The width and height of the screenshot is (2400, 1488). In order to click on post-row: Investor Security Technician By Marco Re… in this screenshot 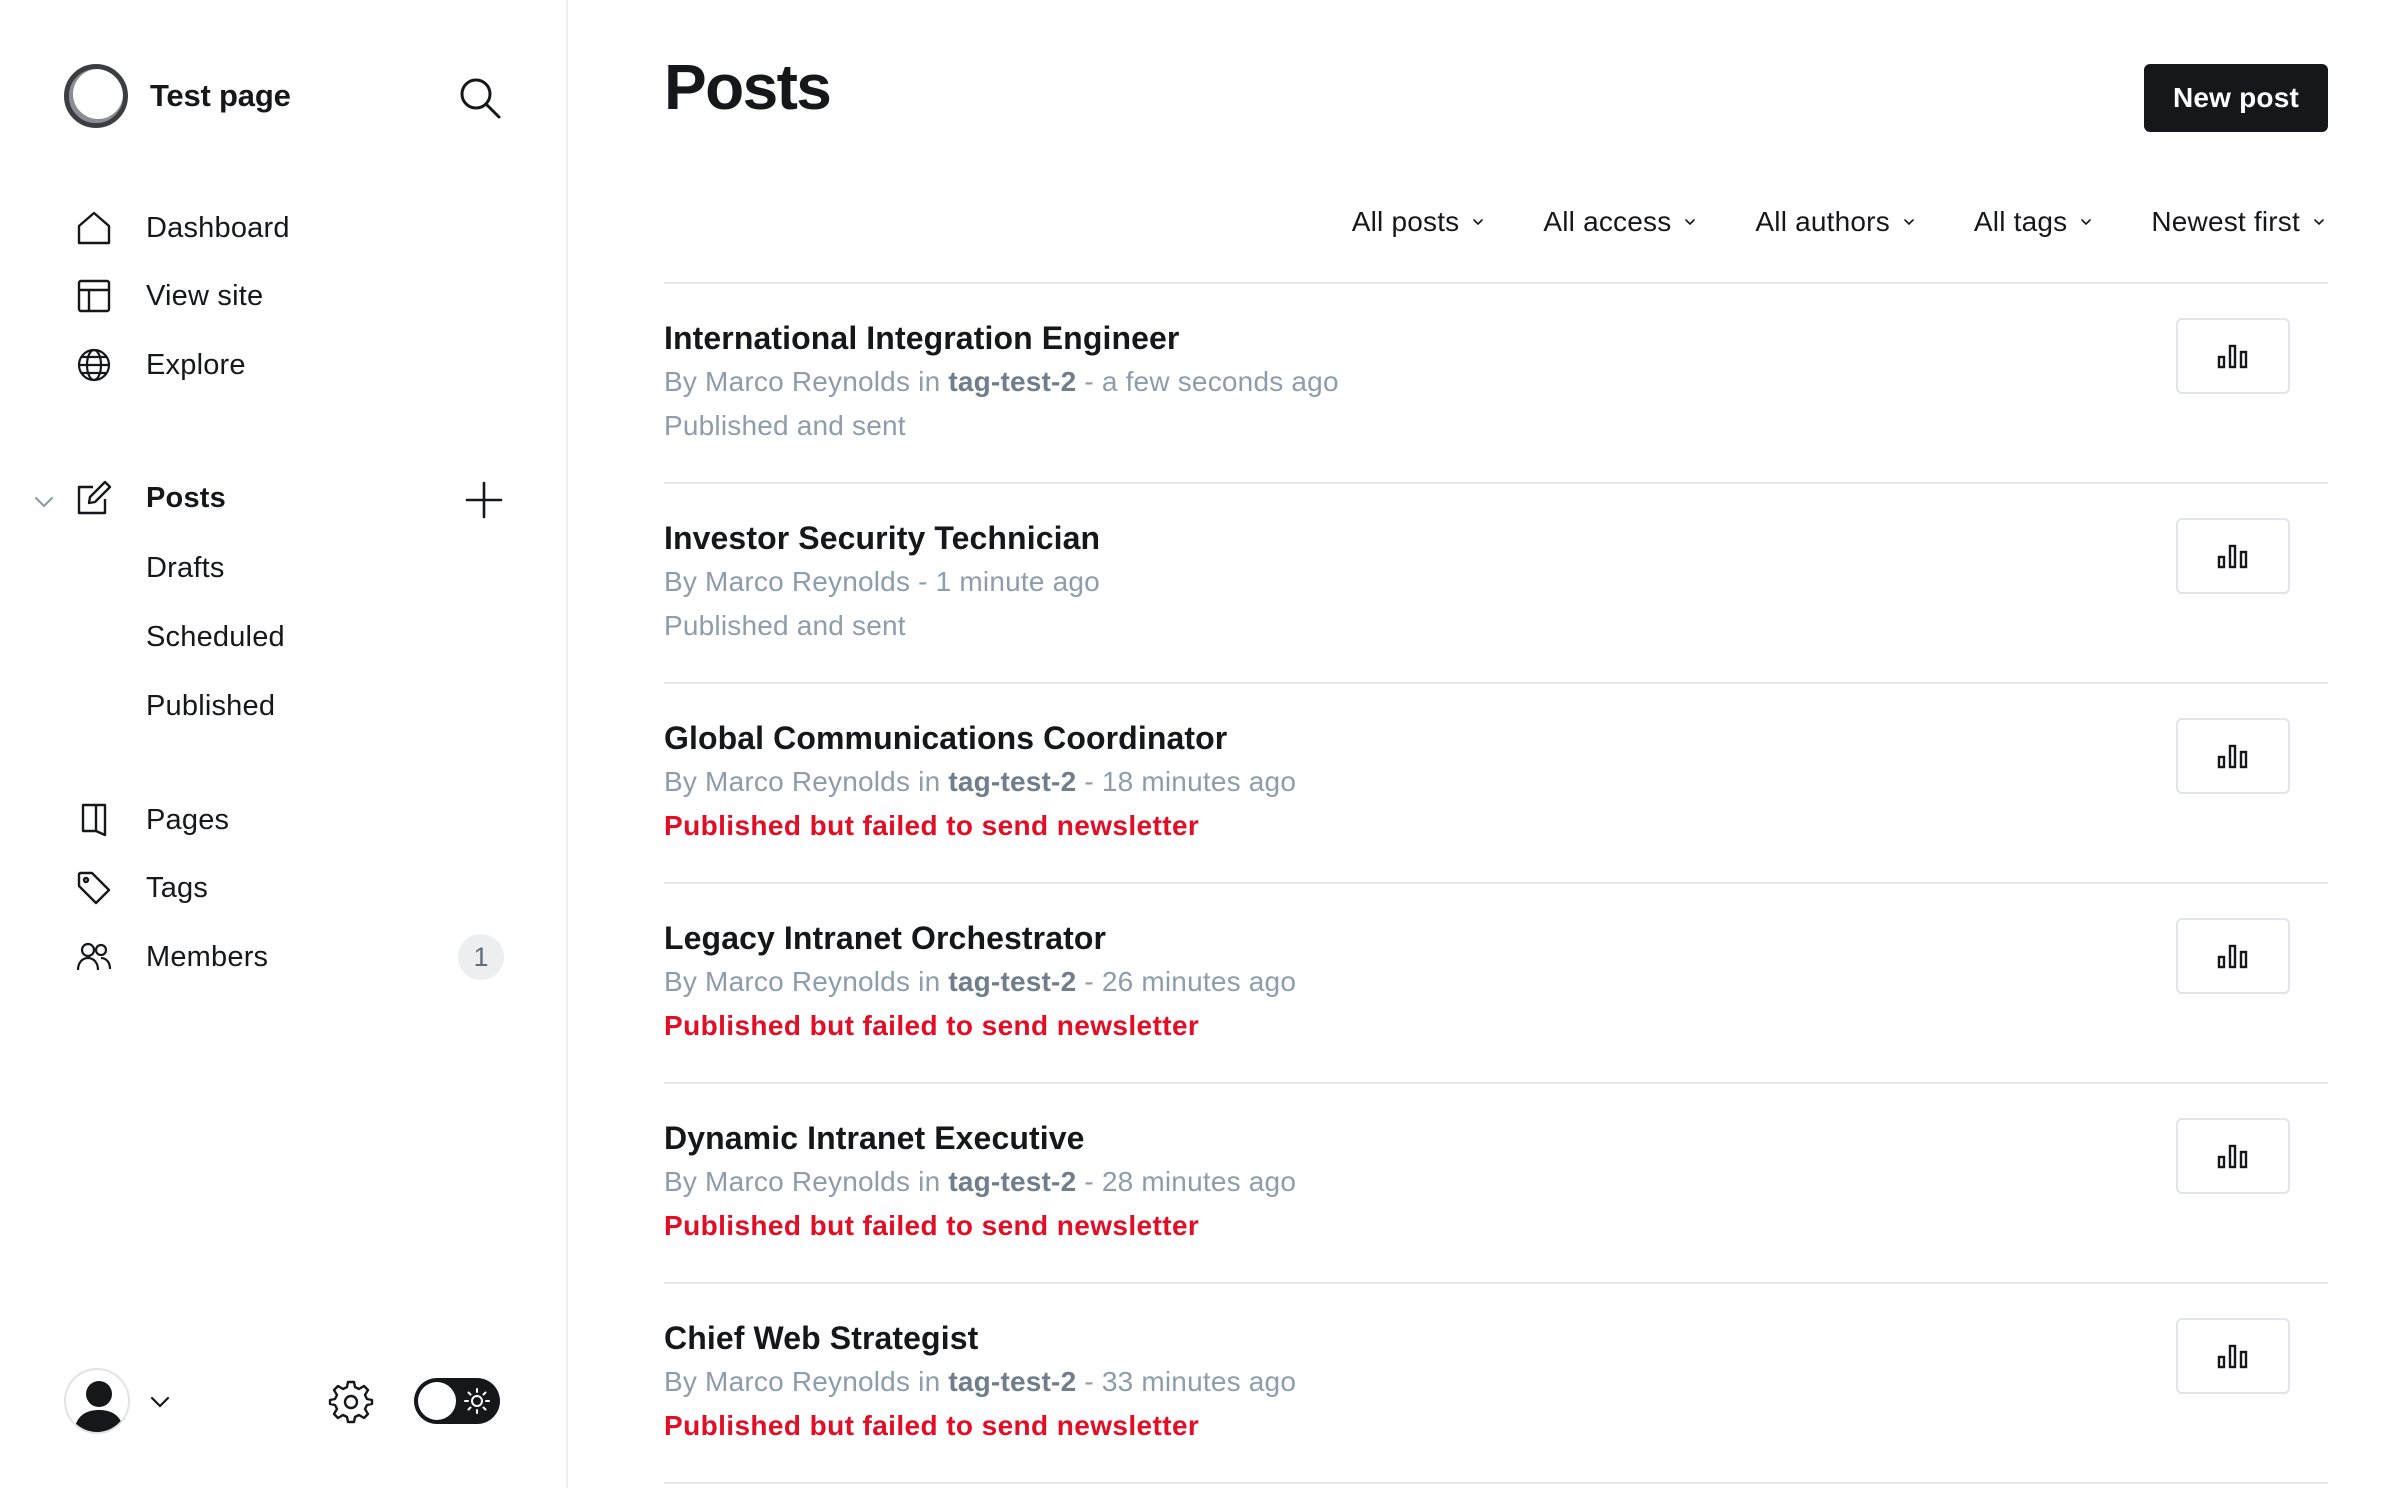, I will do `click(1496, 584)`.